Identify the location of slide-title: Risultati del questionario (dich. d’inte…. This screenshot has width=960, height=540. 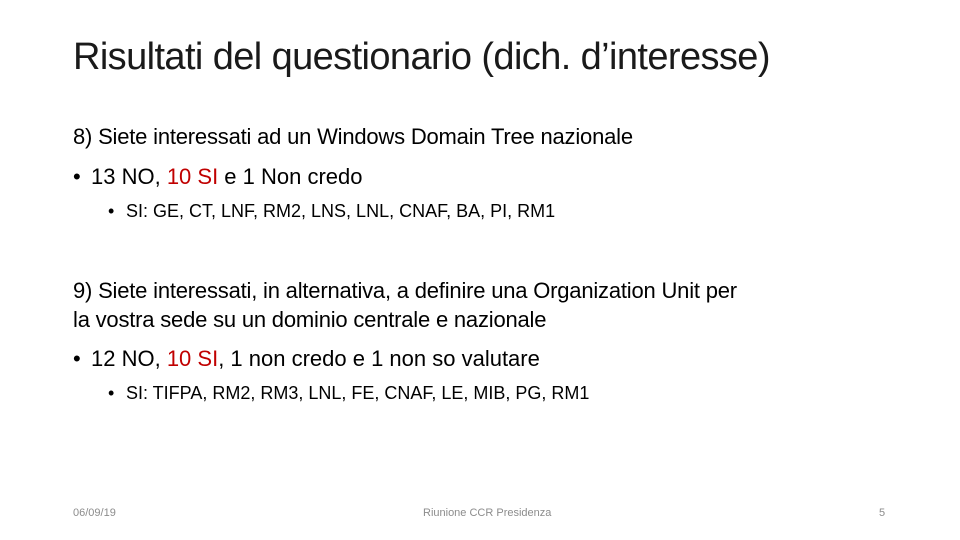
(421, 57).